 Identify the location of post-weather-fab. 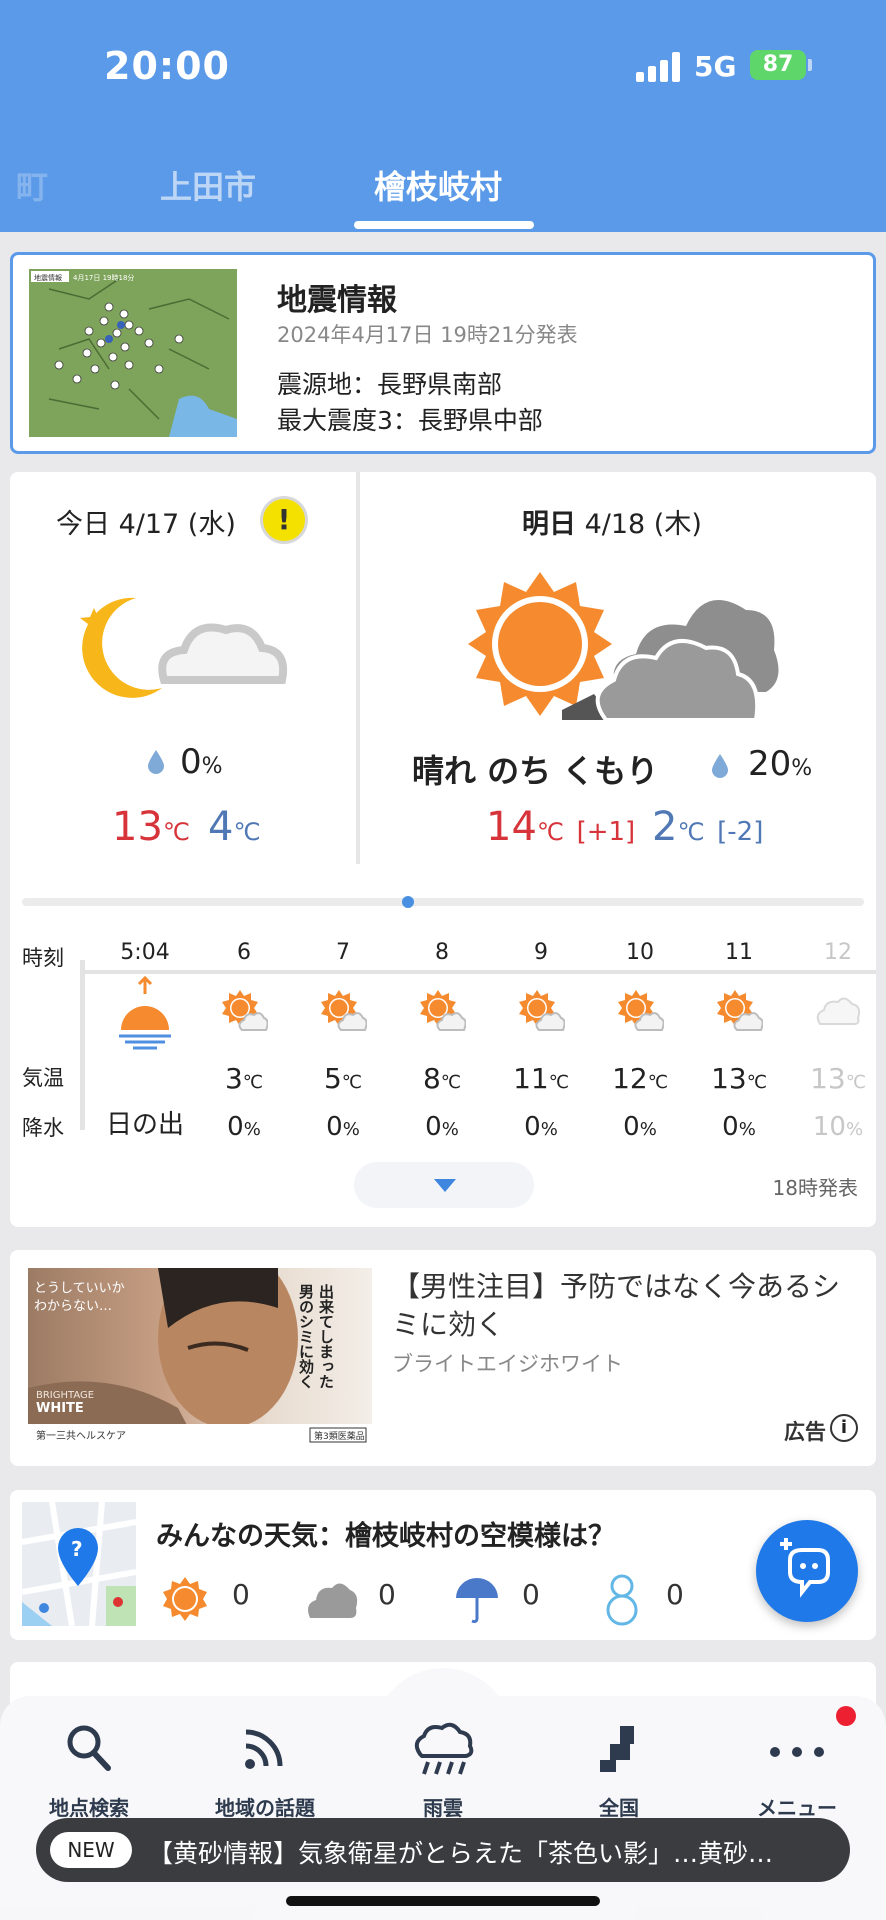
(807, 1571).